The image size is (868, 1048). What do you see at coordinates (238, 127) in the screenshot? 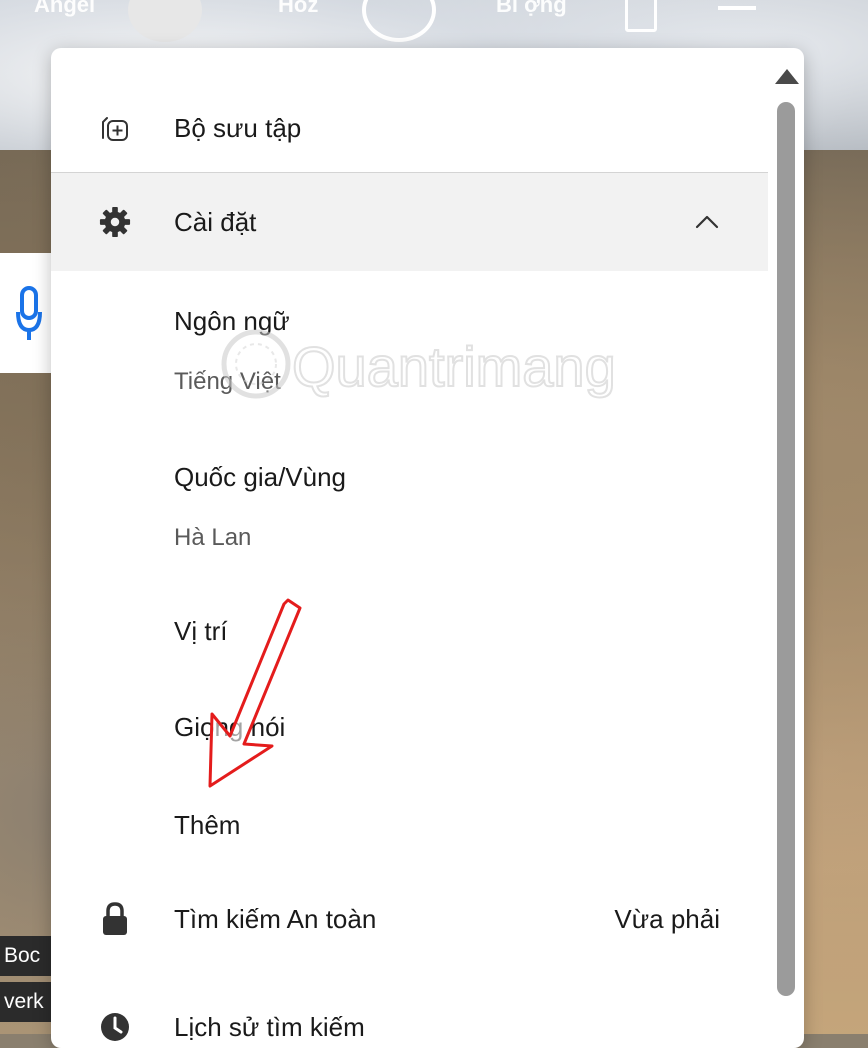
I see `menu-item-label: Bộ sưu tập` at bounding box center [238, 127].